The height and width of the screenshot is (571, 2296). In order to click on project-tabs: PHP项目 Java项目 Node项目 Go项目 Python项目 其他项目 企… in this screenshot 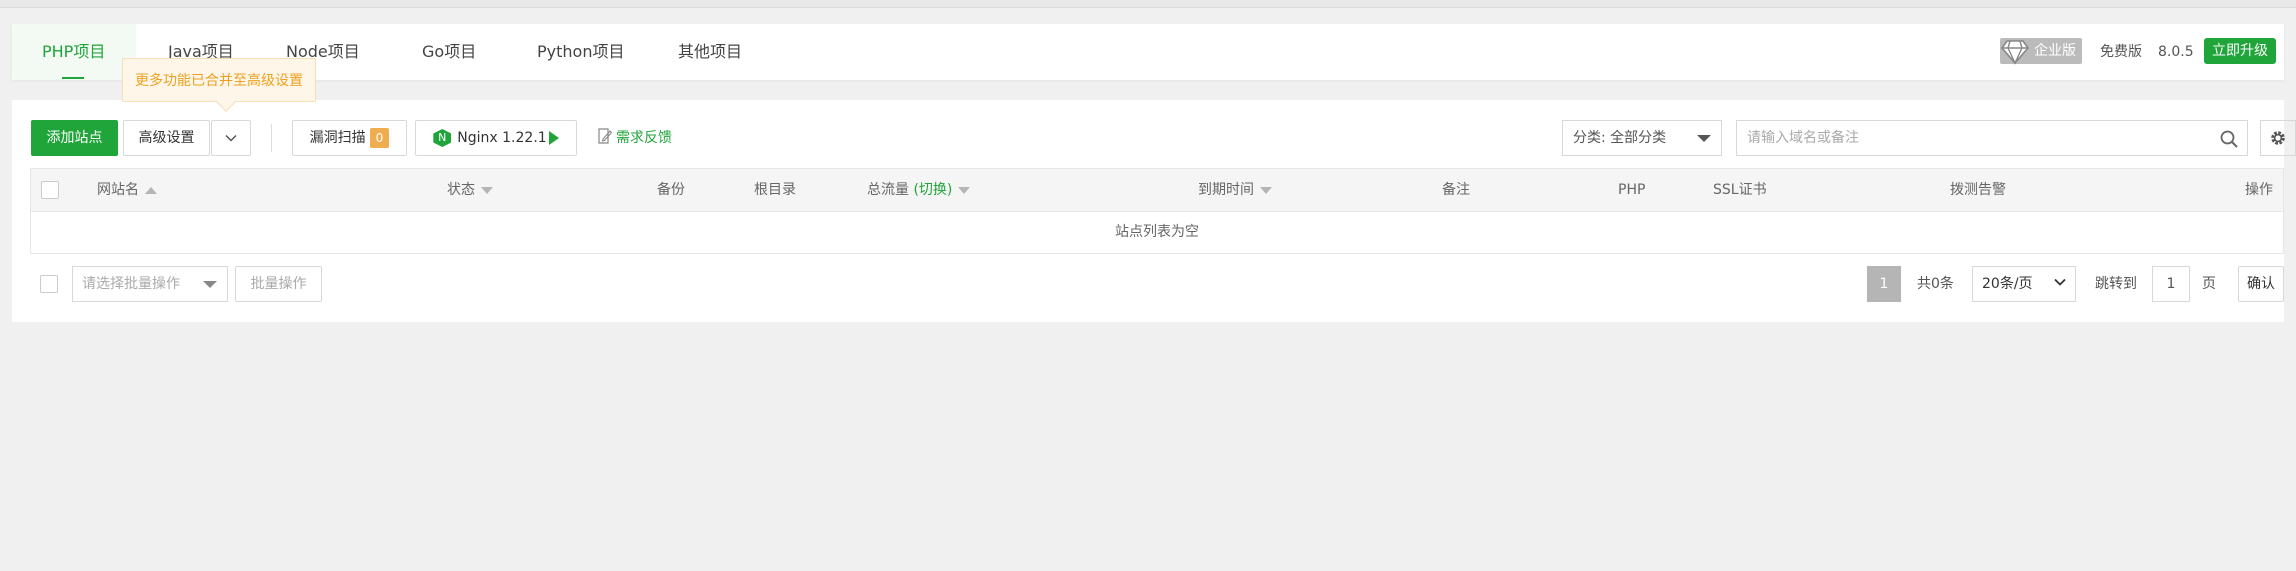, I will do `click(1148, 52)`.